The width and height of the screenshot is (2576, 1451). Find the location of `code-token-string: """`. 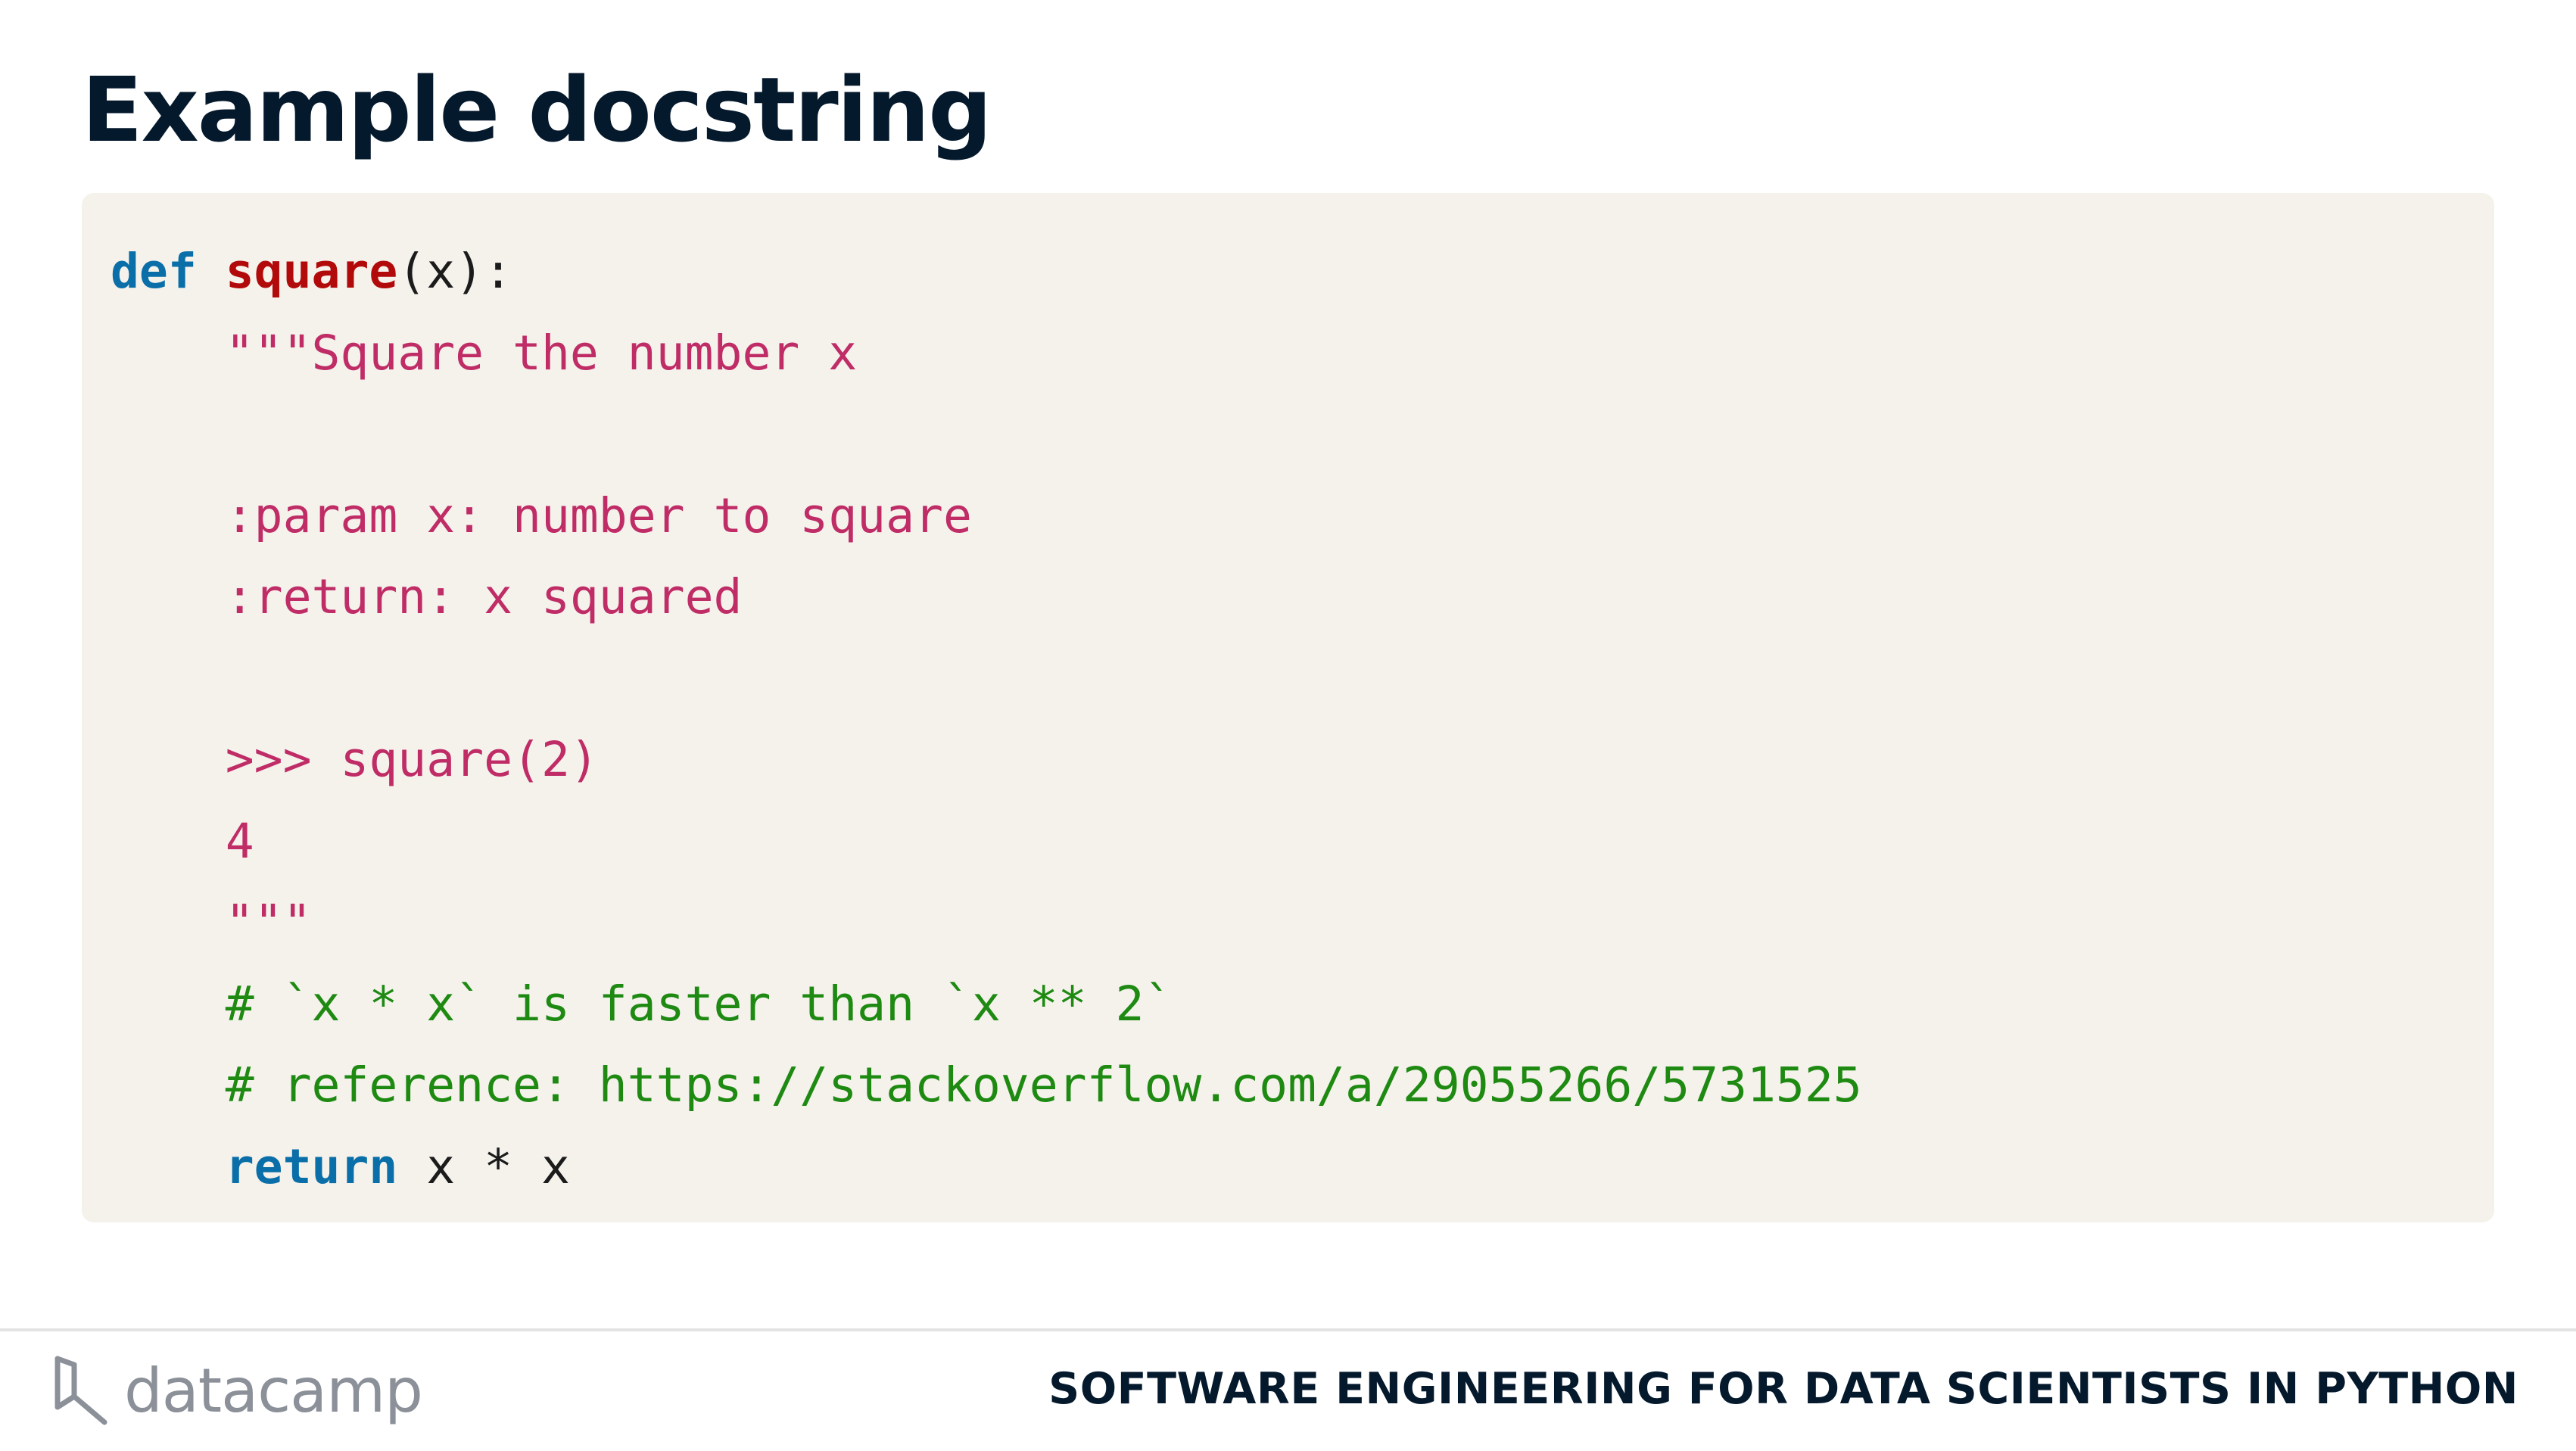

code-token-string: """ is located at coordinates (268, 923).